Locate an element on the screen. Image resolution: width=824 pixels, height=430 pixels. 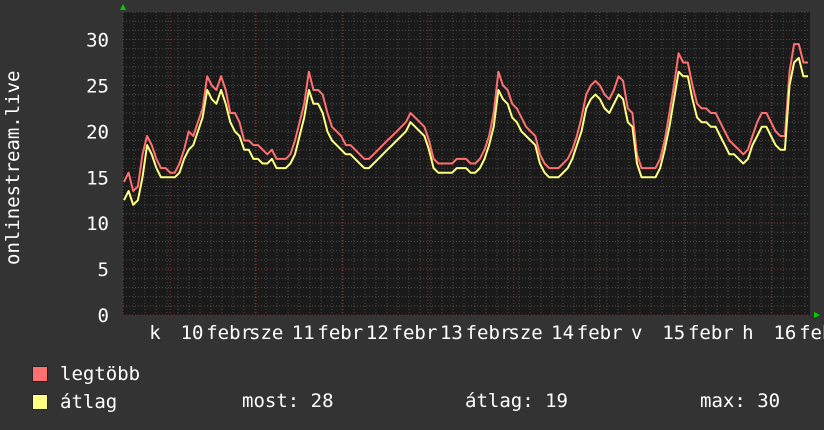
stat-now: most: 28 is located at coordinates (288, 401).